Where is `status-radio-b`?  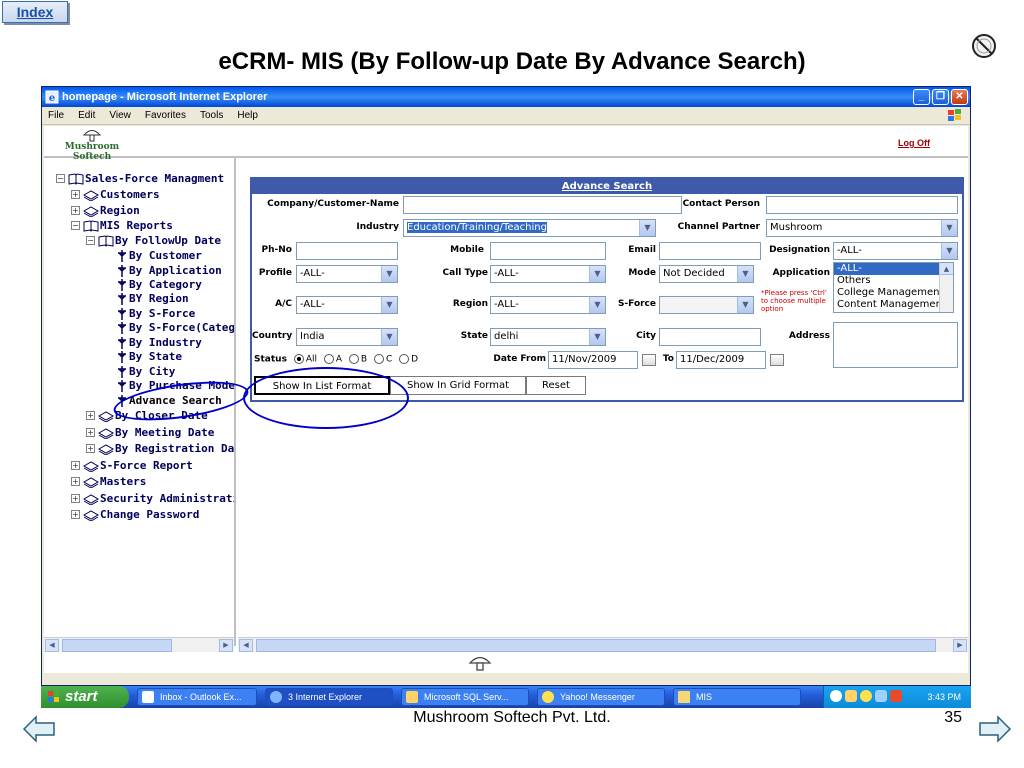
status-radio-b is located at coordinates (353, 359).